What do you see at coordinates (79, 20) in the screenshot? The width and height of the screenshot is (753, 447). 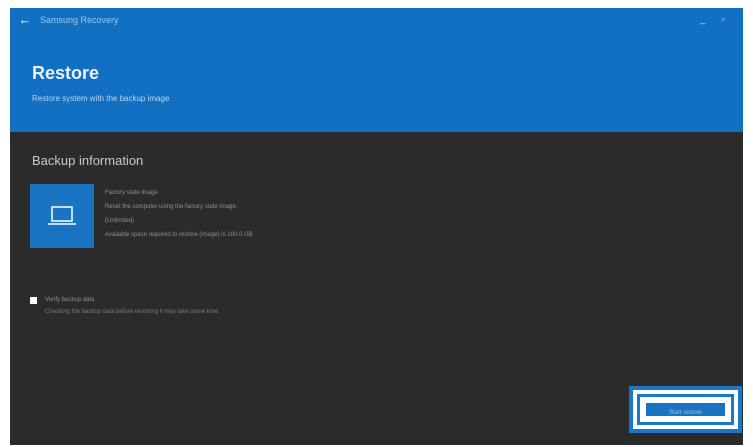 I see `app-title: Samsung Recovery` at bounding box center [79, 20].